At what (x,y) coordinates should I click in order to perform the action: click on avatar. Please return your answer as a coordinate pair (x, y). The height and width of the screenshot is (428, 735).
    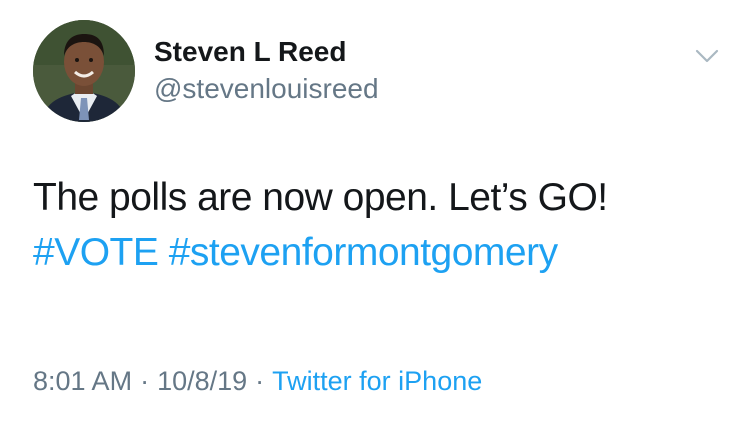
    Looking at the image, I should click on (84, 71).